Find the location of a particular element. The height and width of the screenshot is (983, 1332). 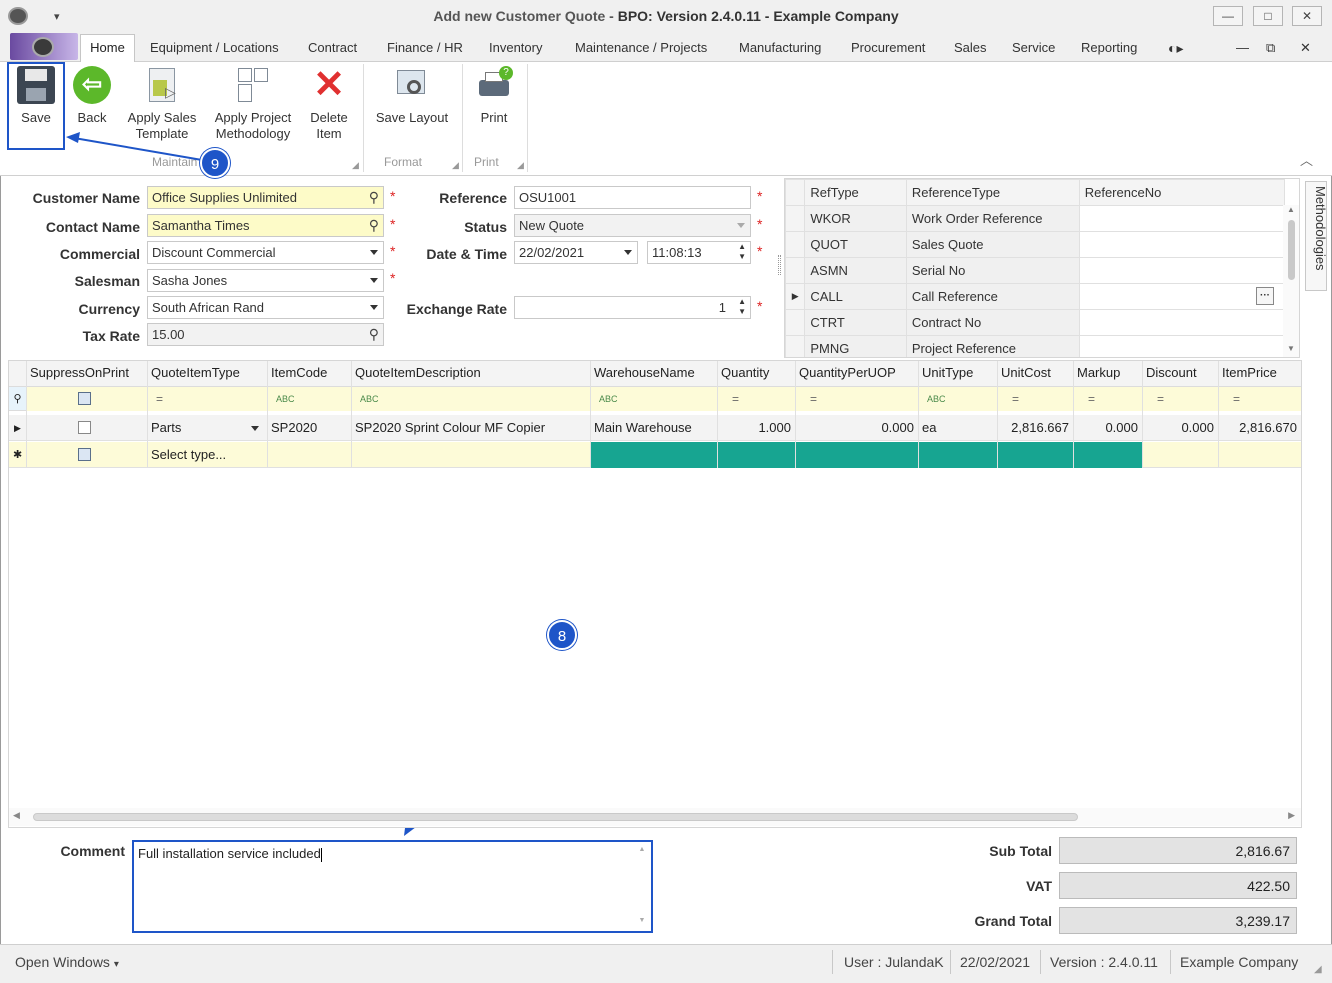

column-header: UnitType is located at coordinates (957, 373).